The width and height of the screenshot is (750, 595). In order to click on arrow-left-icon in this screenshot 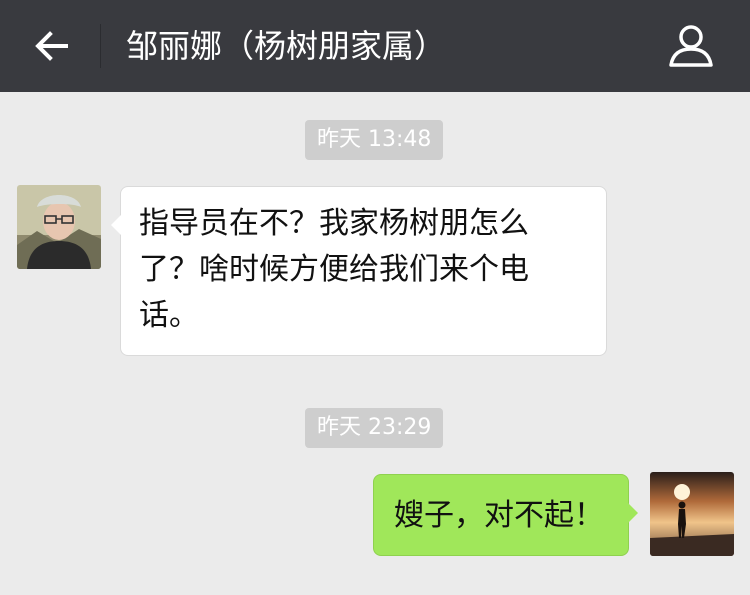, I will do `click(51, 46)`.